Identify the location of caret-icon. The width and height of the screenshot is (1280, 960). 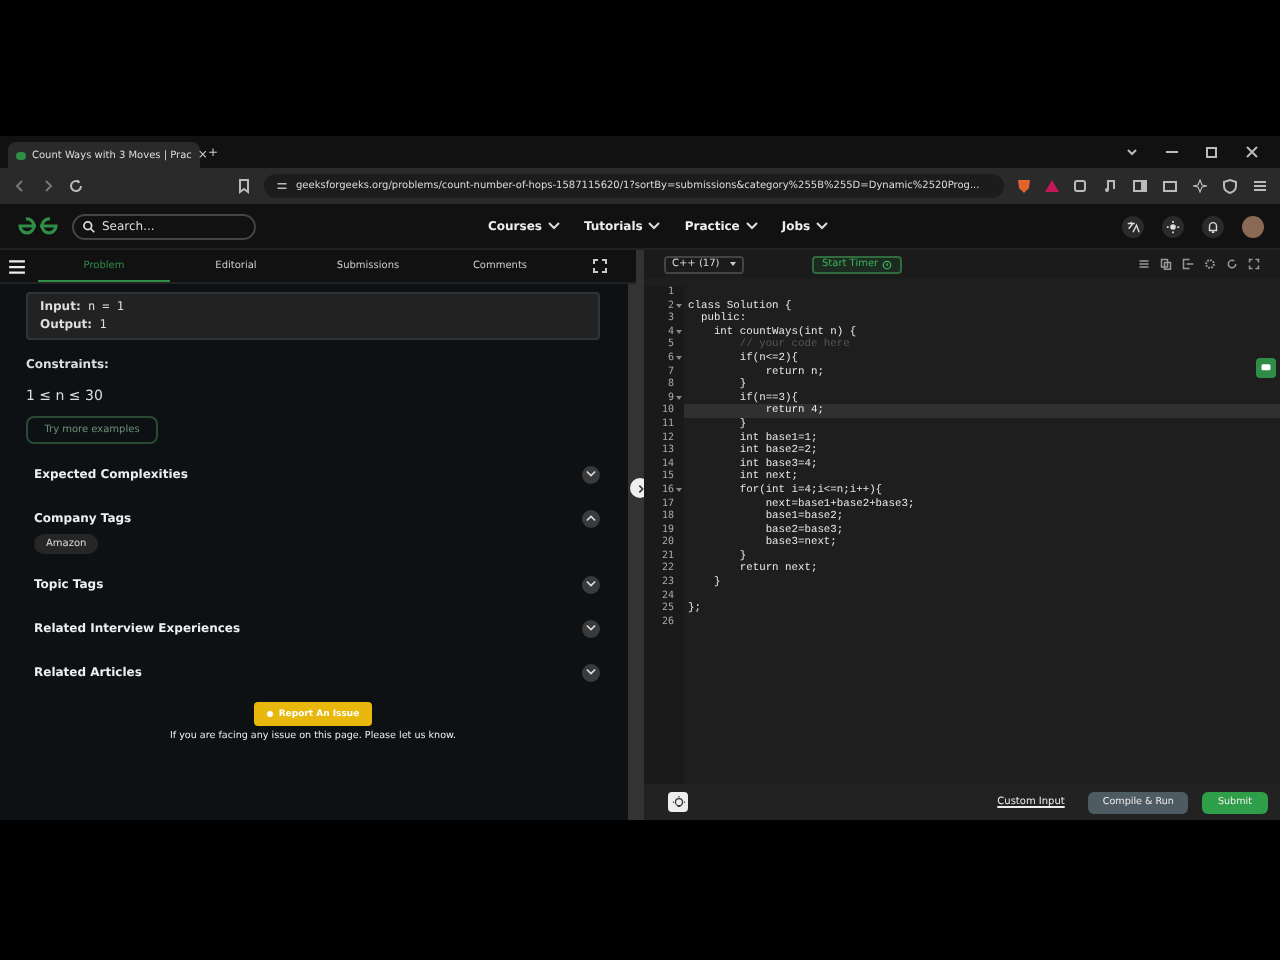
(733, 264).